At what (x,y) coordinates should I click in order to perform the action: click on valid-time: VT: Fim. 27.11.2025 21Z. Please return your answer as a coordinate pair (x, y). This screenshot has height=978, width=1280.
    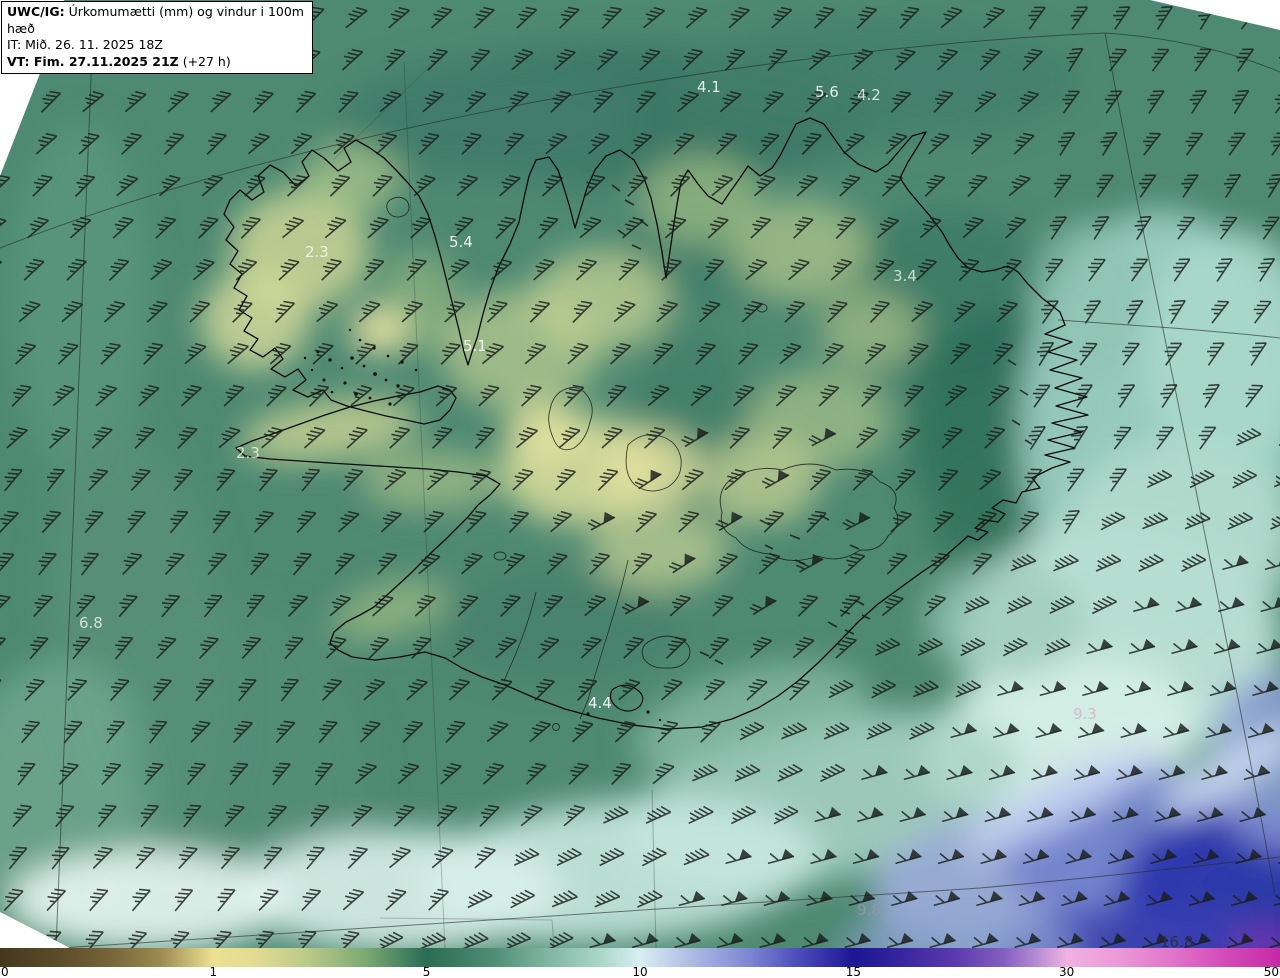
    Looking at the image, I should click on (93, 61).